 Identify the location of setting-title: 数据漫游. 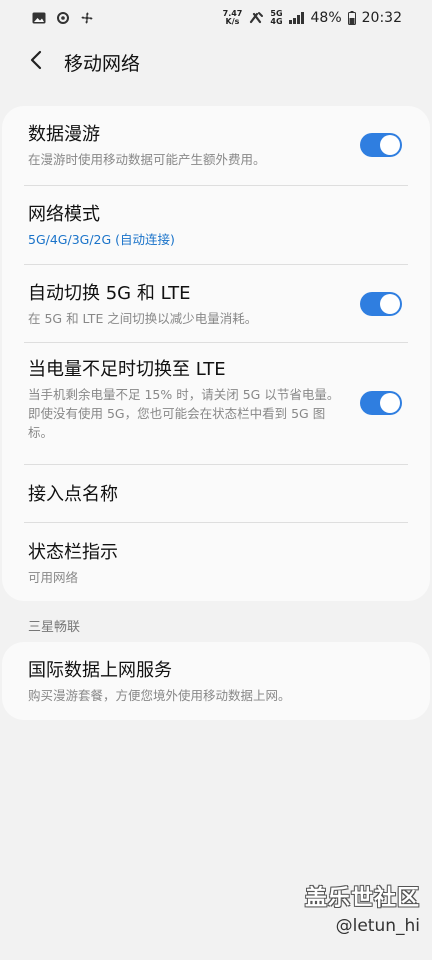
(64, 134).